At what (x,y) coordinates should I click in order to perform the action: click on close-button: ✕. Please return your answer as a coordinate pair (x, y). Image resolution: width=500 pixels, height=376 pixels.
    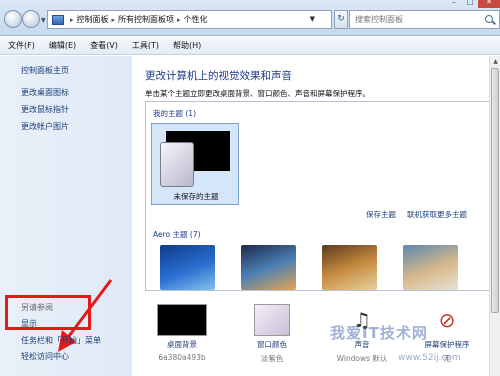
    Looking at the image, I should click on (489, 4).